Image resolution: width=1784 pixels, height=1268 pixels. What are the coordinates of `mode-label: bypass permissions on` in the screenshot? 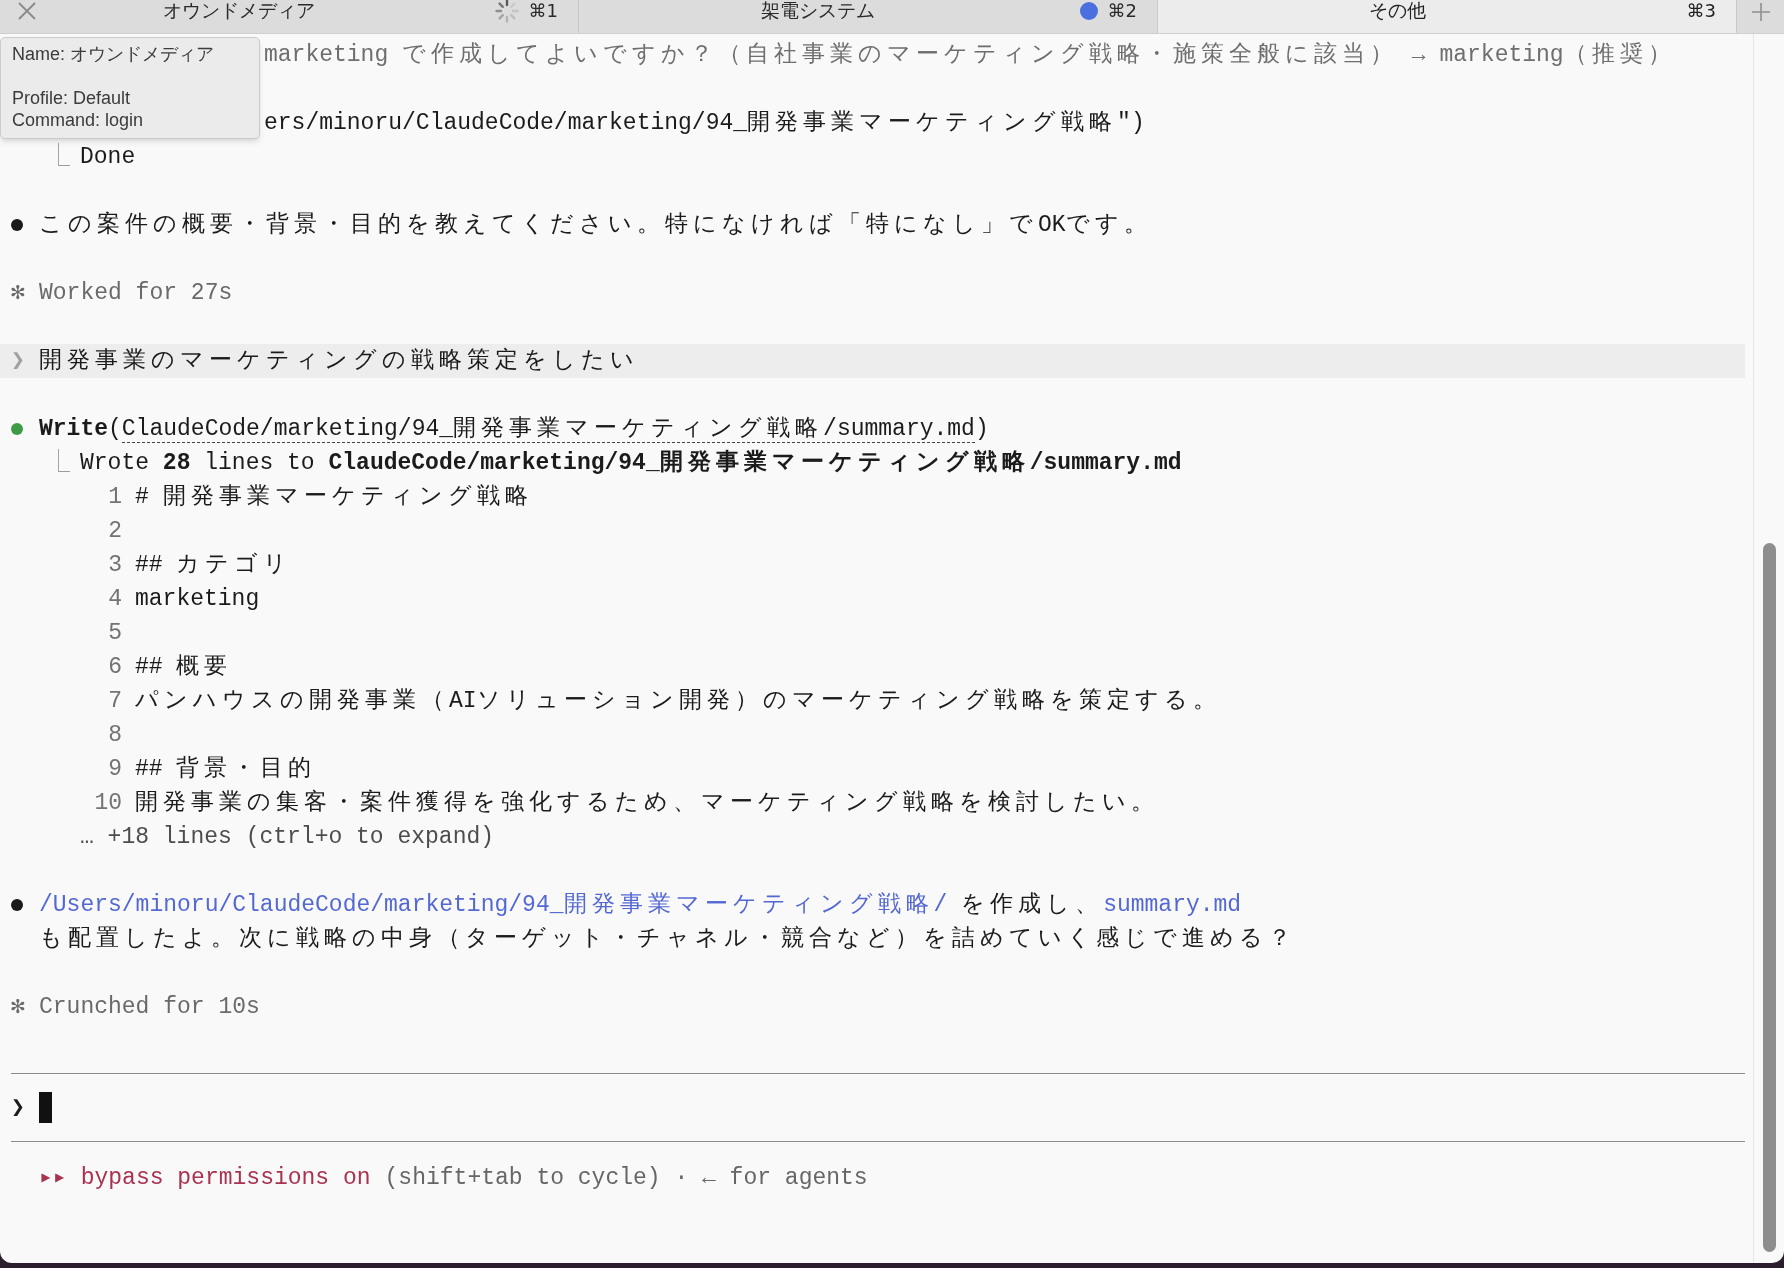 It's located at (225, 1178).